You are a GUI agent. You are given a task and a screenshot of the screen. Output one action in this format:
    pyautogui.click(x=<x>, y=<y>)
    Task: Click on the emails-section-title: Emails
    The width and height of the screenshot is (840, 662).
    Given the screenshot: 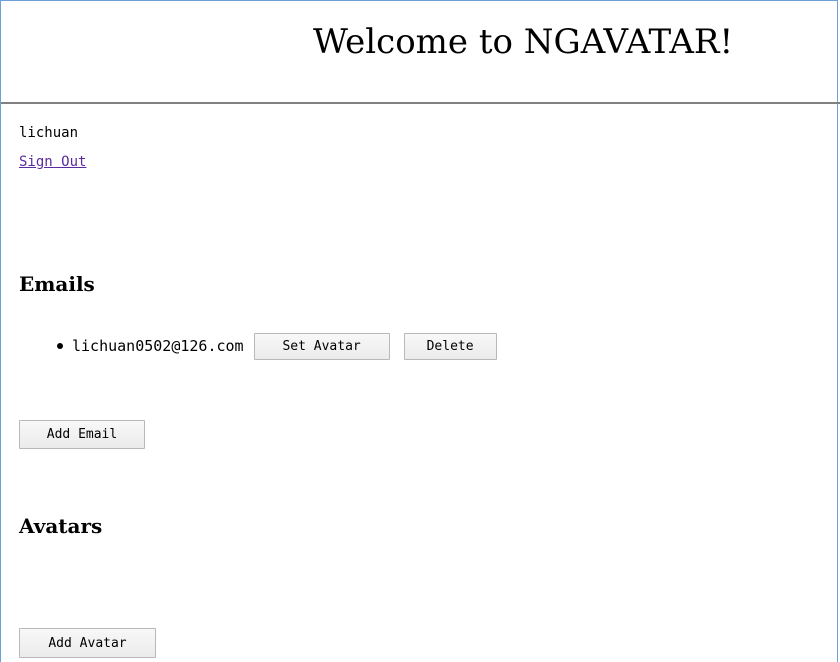 What is the action you would take?
    pyautogui.click(x=57, y=284)
    